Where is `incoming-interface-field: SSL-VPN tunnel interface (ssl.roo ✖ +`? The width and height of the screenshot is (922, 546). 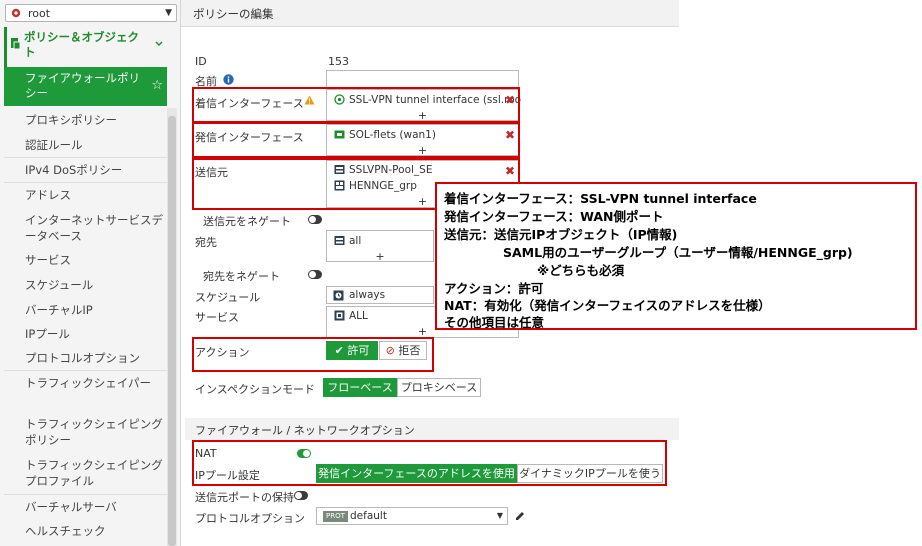
incoming-interface-field: SSL-VPN tunnel interface (ssl.roo ✖ + is located at coordinates (423, 105).